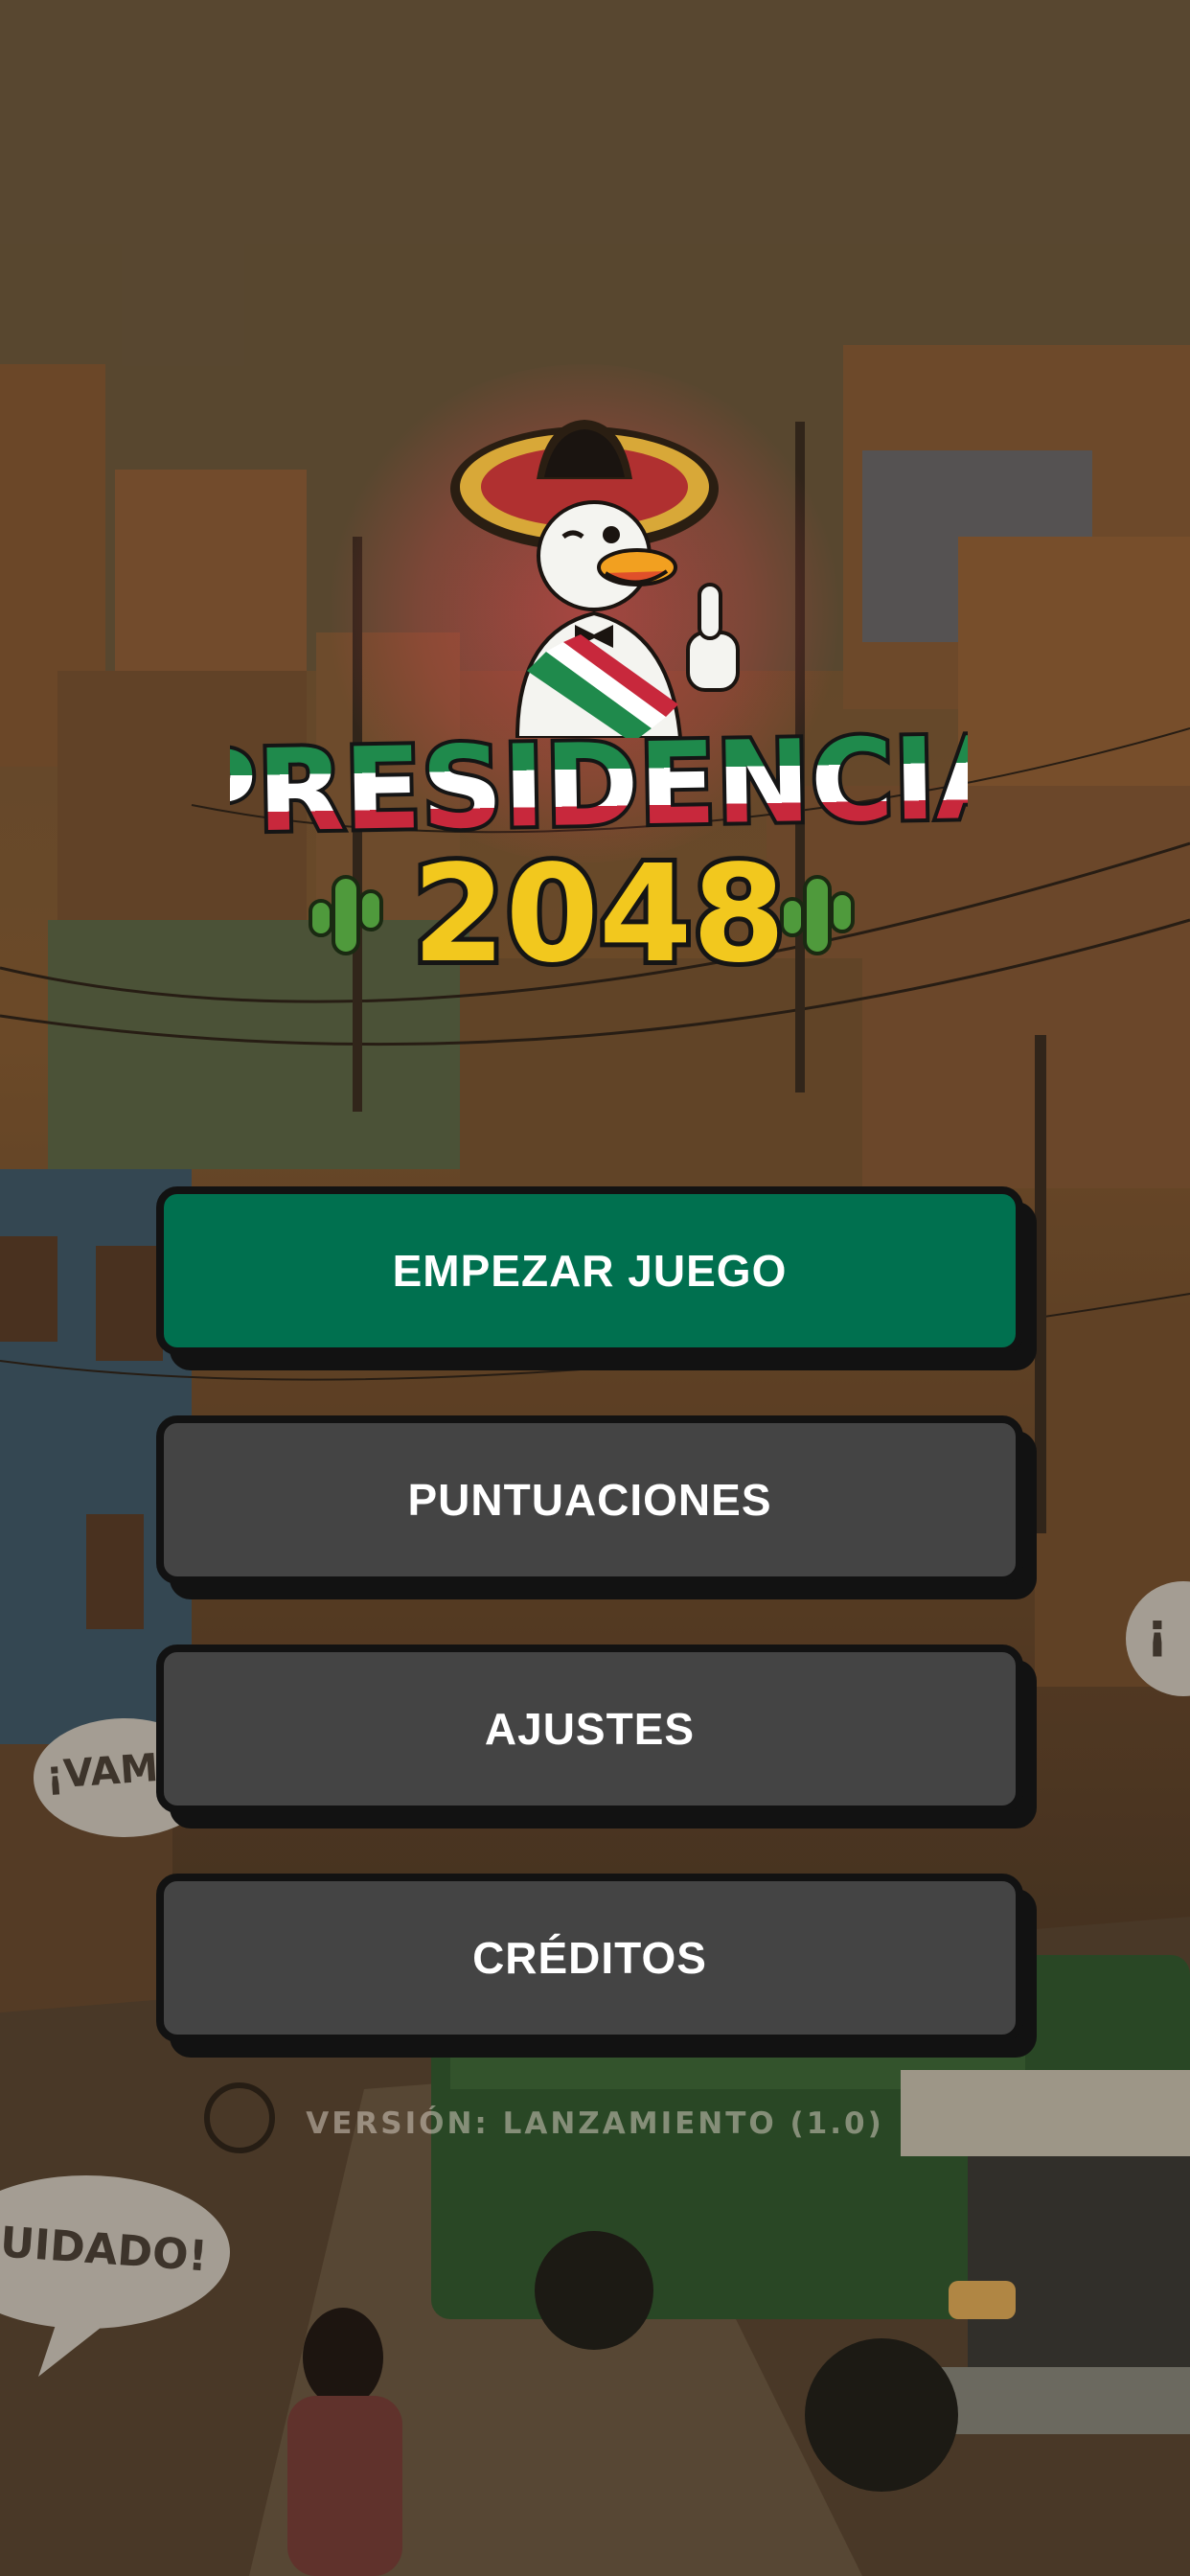 The width and height of the screenshot is (1190, 2576). I want to click on settings-button-wrapper: AJUSTES, so click(596, 1736).